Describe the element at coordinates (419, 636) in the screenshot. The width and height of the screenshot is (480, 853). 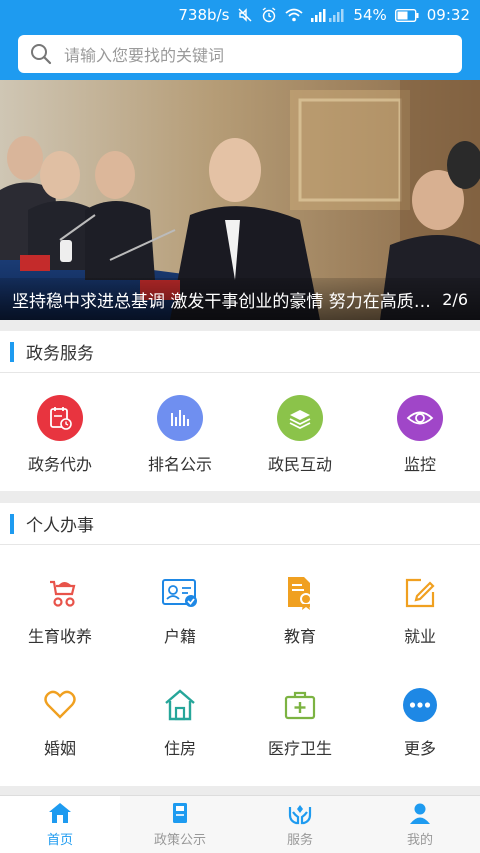
I see `personal-item-label: 就业` at that location.